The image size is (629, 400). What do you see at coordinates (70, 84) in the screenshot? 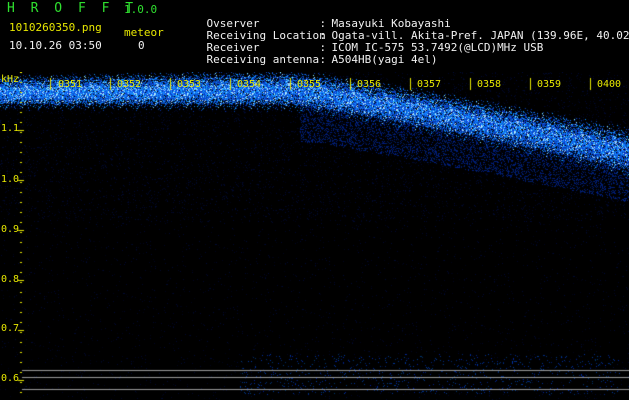
I see `time-tick-label: 0351` at bounding box center [70, 84].